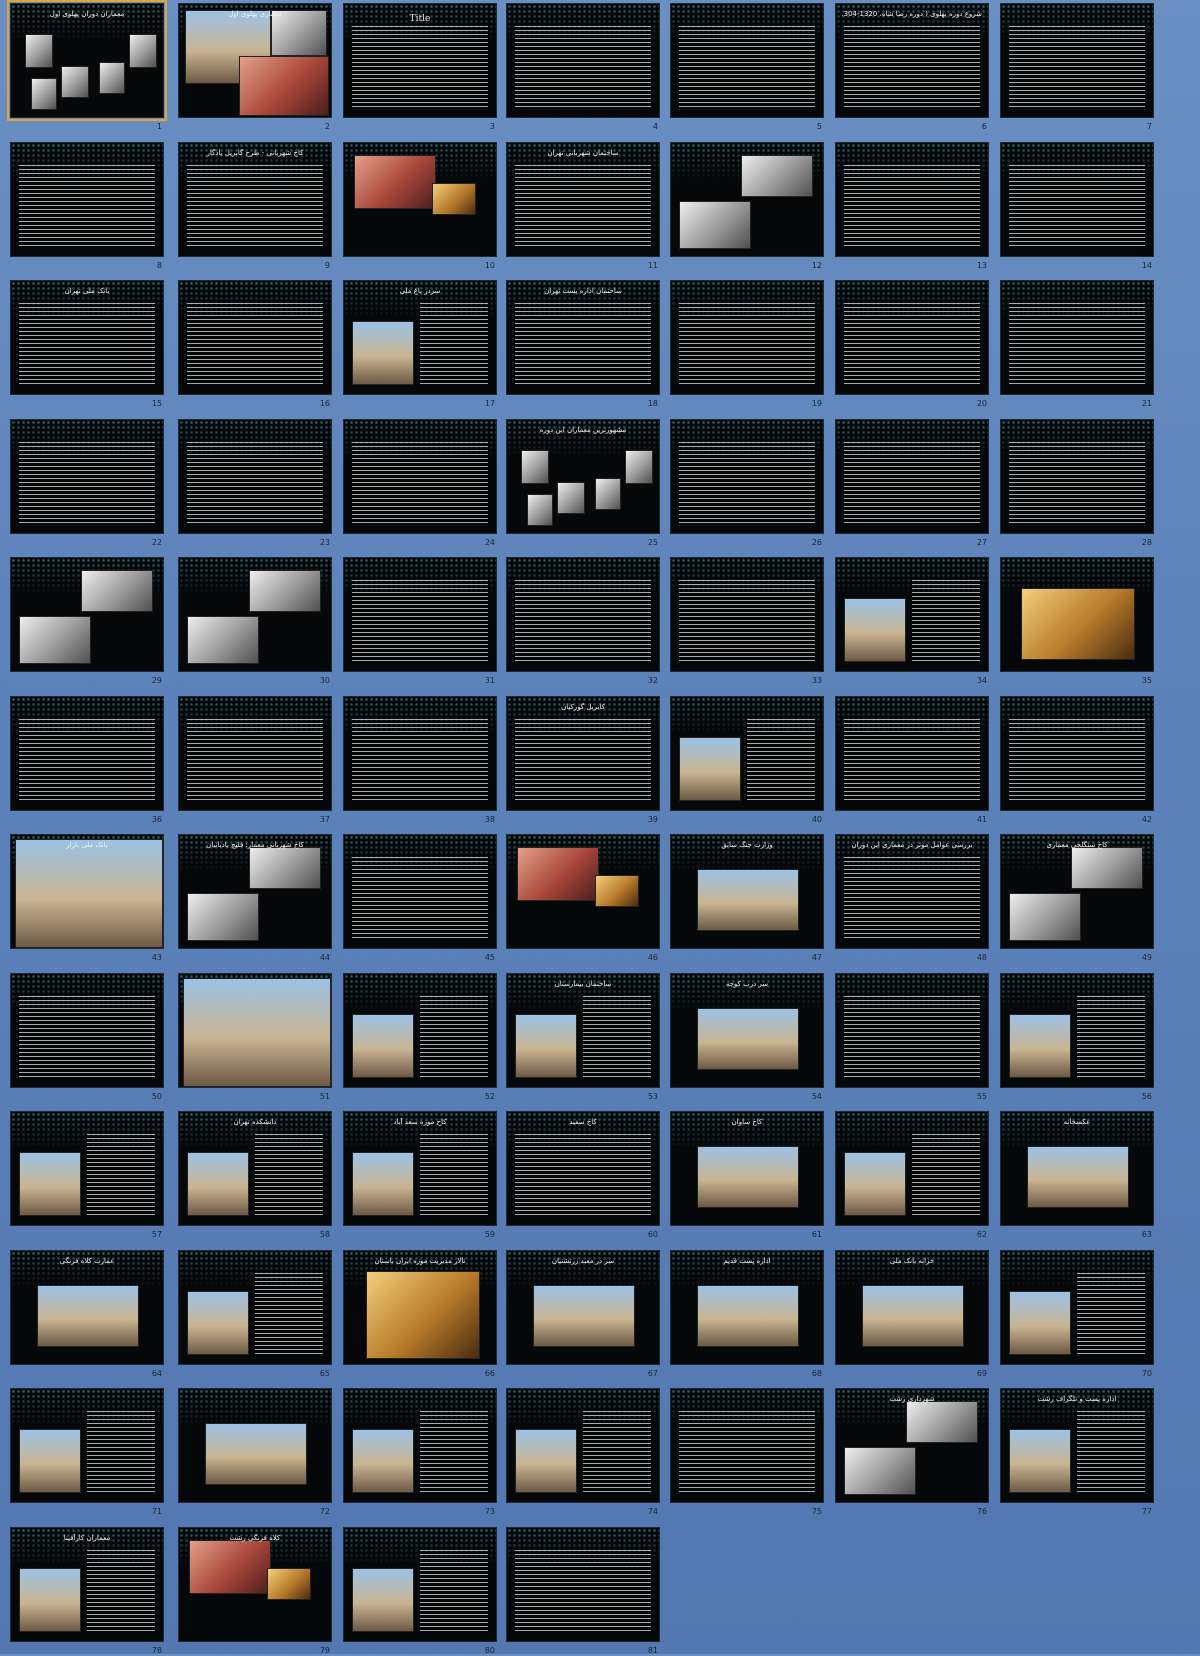 This screenshot has height=1656, width=1200. Describe the element at coordinates (1077, 1168) in the screenshot. I see `slide-thumbnail: عکسخانه` at that location.